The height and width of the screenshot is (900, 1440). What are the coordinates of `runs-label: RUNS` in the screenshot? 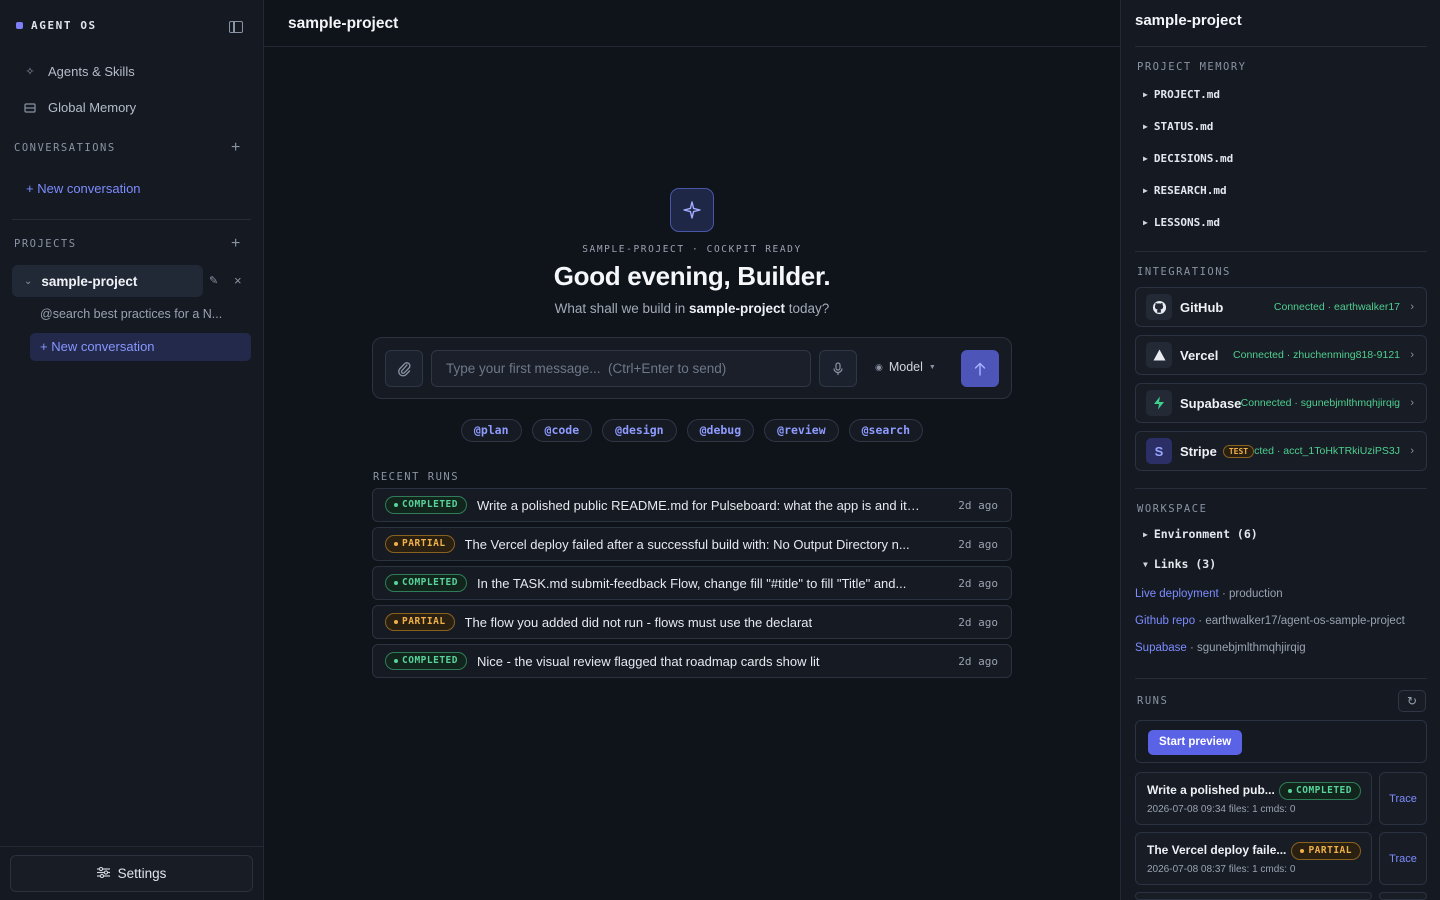 It's located at (1153, 701).